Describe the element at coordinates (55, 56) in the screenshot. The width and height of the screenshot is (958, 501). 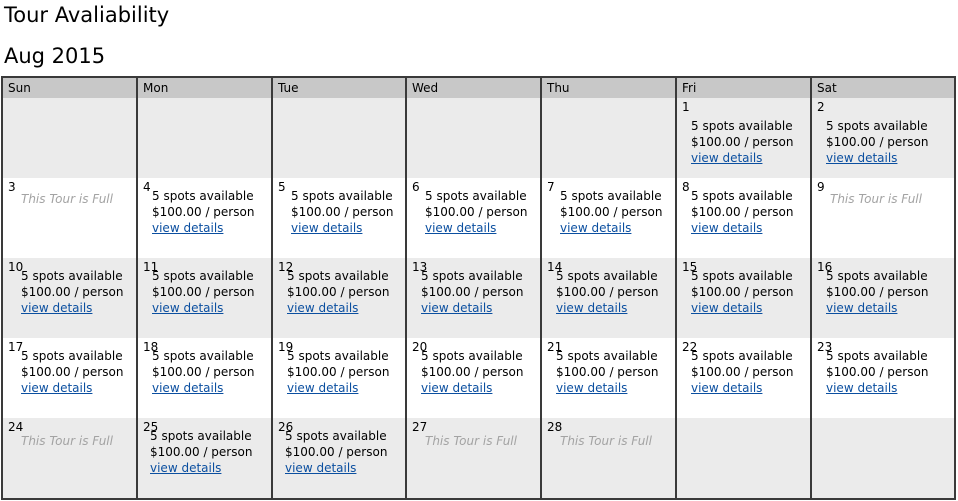
I see `month-title: Aug 2015` at that location.